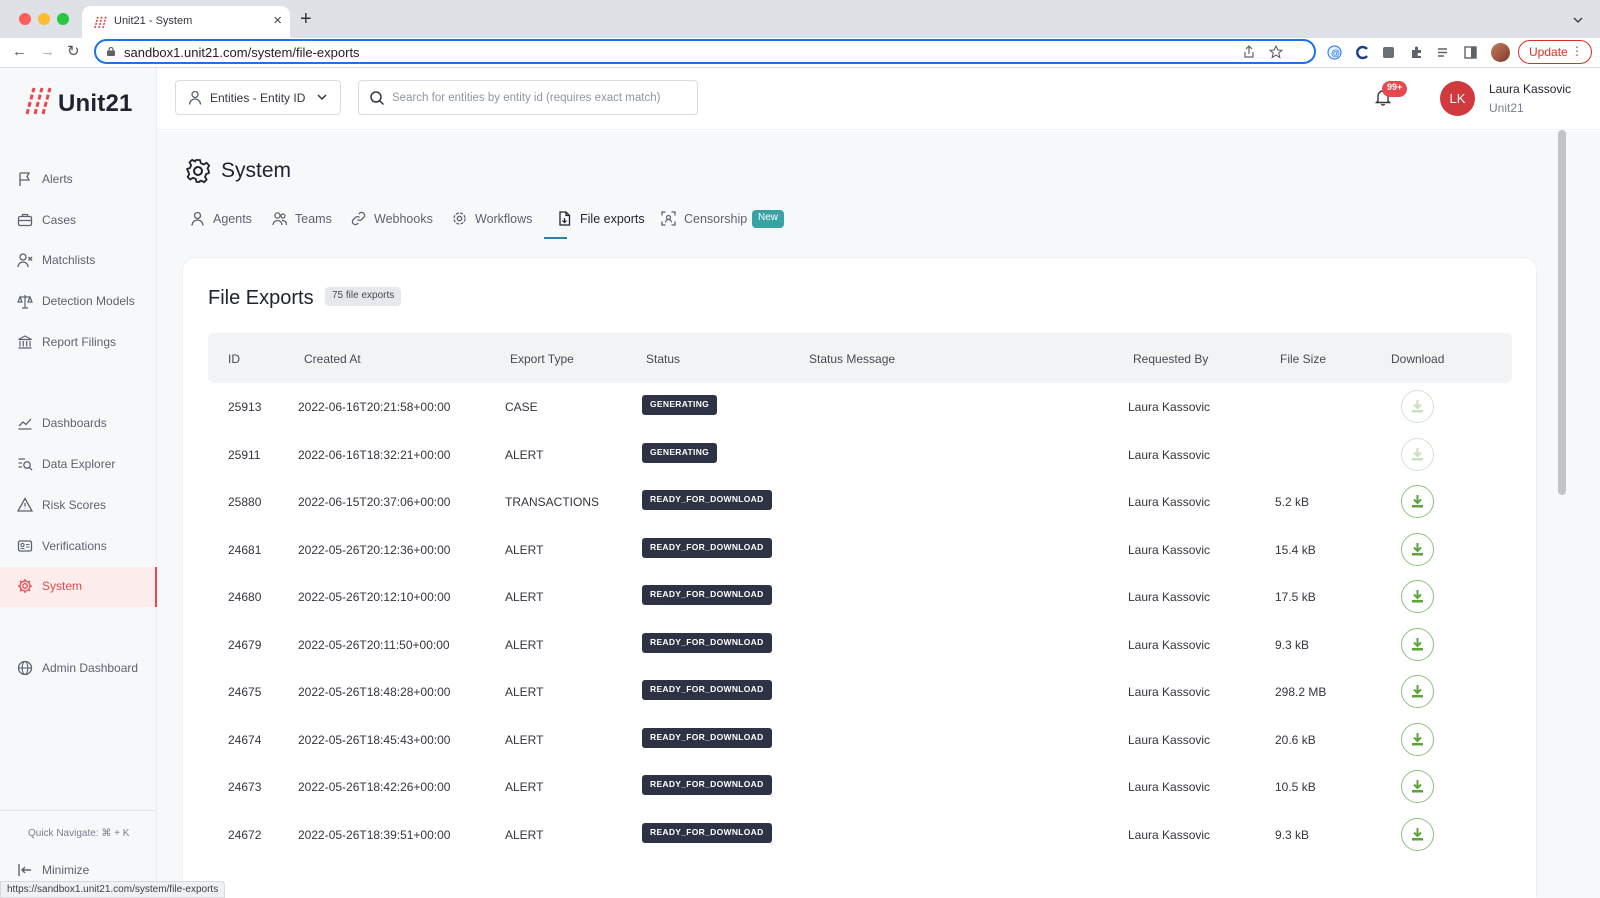 The height and width of the screenshot is (898, 1600). I want to click on extension-c-icon, so click(1362, 52).